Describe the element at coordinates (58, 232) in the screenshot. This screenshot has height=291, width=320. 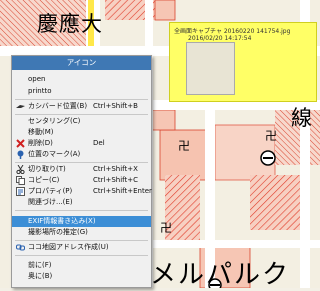
I see `menu-item-label: 撮影場所の推定(G)` at that location.